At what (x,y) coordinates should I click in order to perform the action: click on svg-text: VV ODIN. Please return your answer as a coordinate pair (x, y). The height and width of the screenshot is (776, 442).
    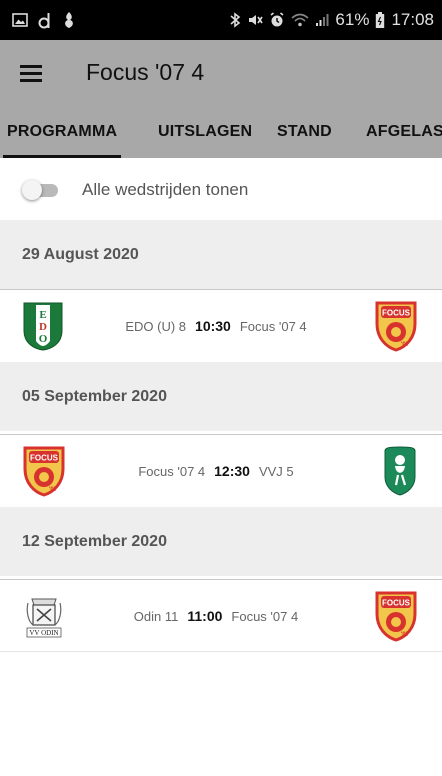
    Looking at the image, I should click on (43, 633).